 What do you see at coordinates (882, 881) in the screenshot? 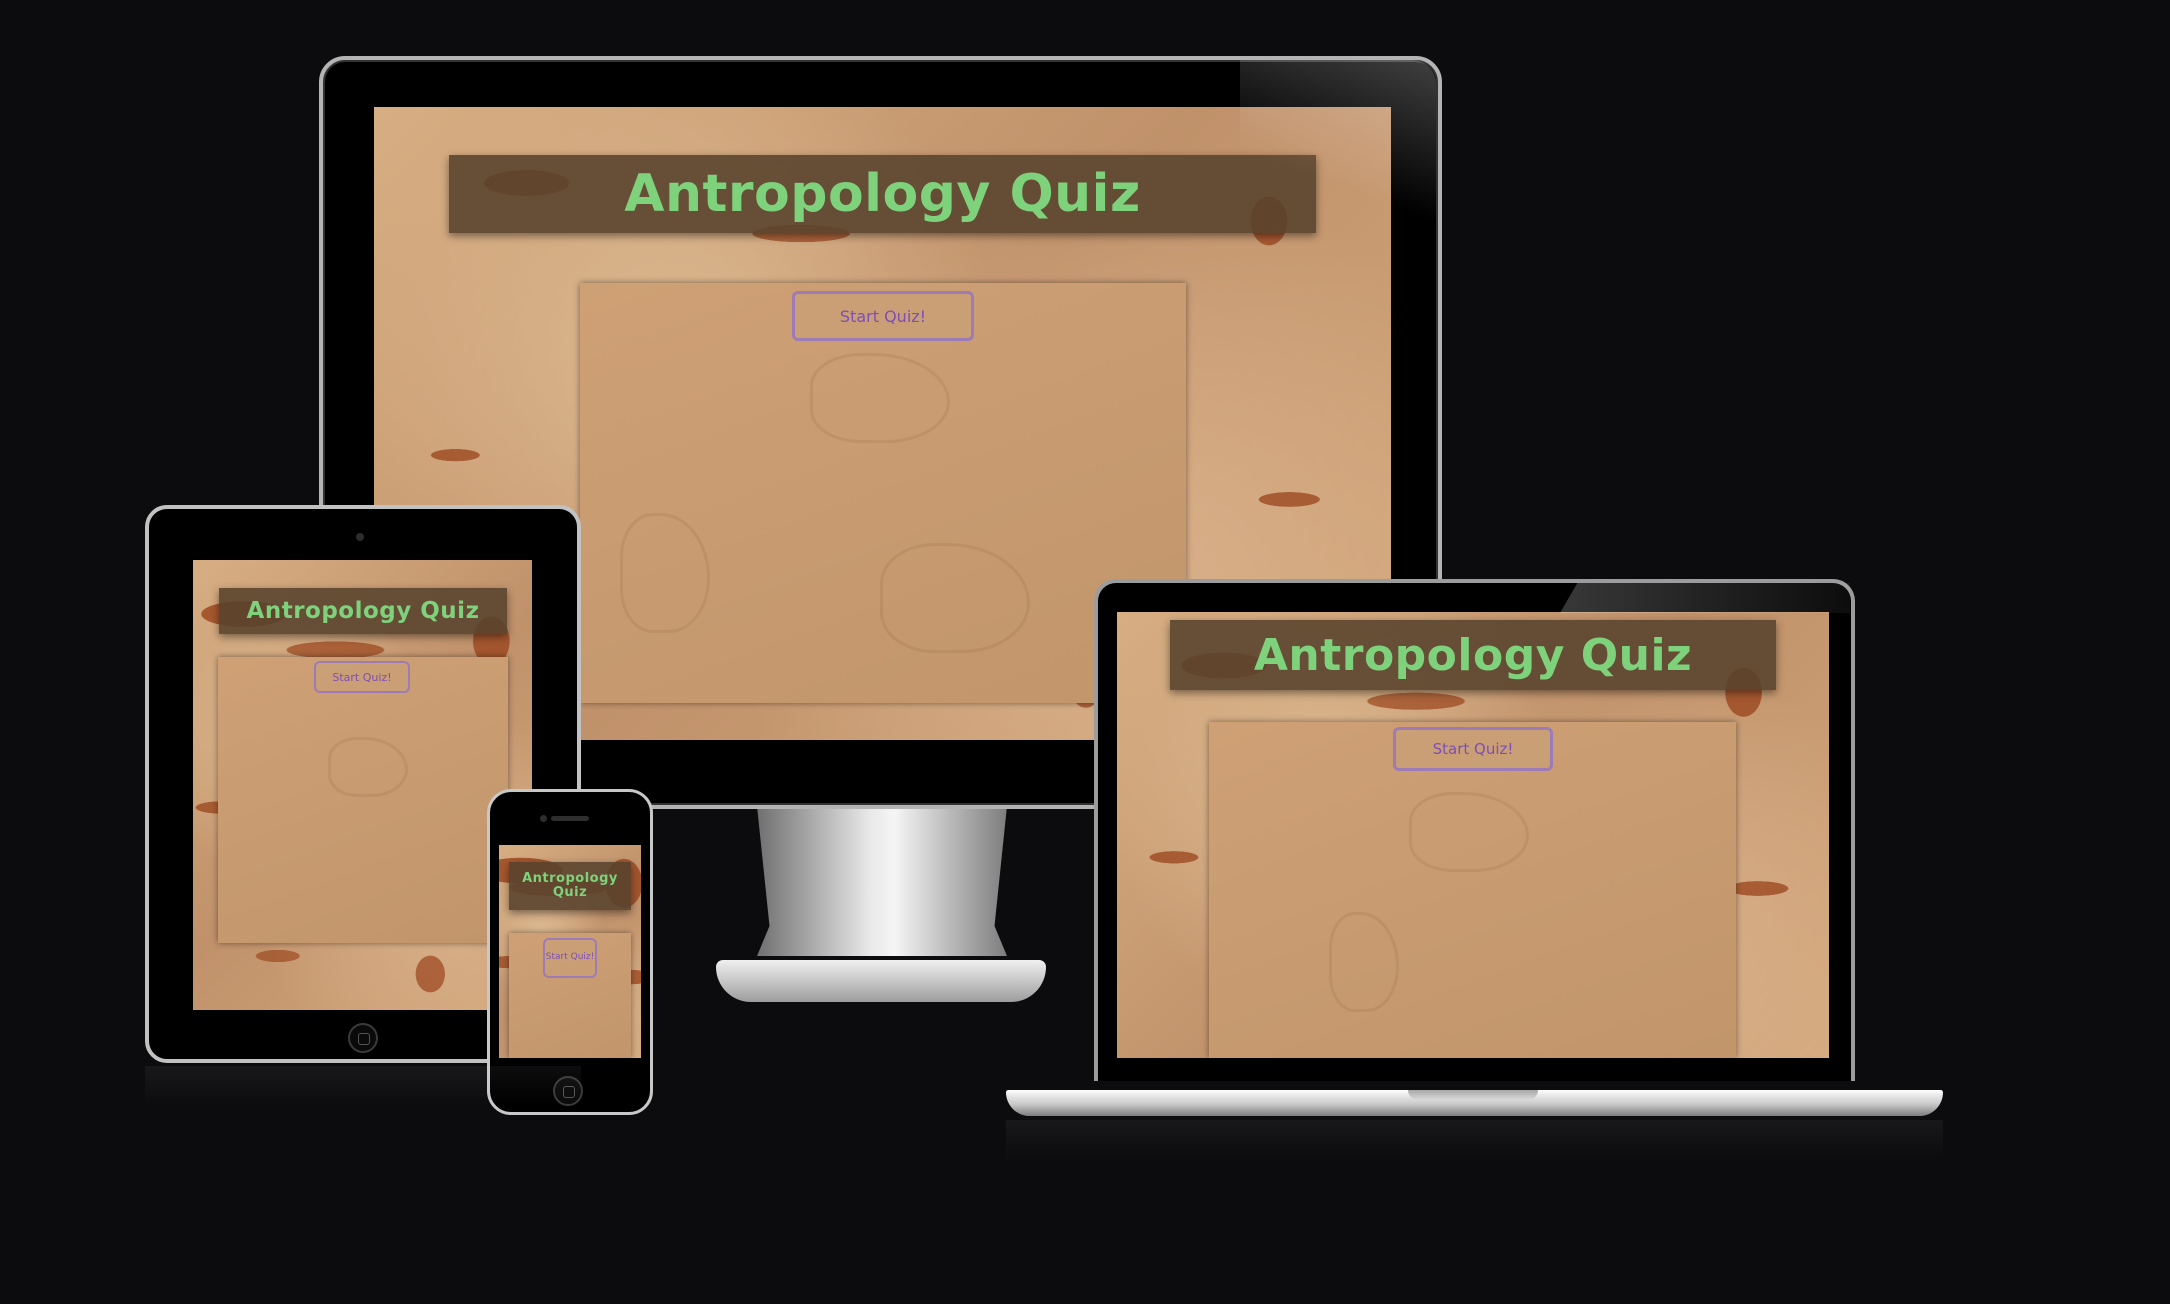
I see `desktop-stand` at bounding box center [882, 881].